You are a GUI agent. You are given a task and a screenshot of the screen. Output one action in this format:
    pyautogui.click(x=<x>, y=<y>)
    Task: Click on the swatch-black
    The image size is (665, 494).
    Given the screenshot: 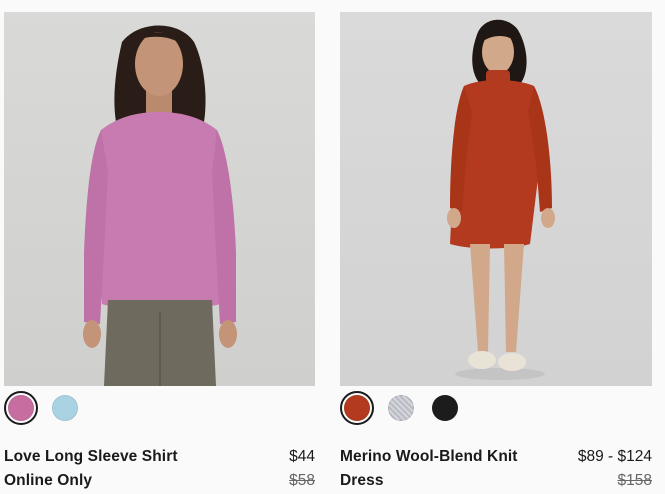 What is the action you would take?
    pyautogui.click(x=445, y=408)
    